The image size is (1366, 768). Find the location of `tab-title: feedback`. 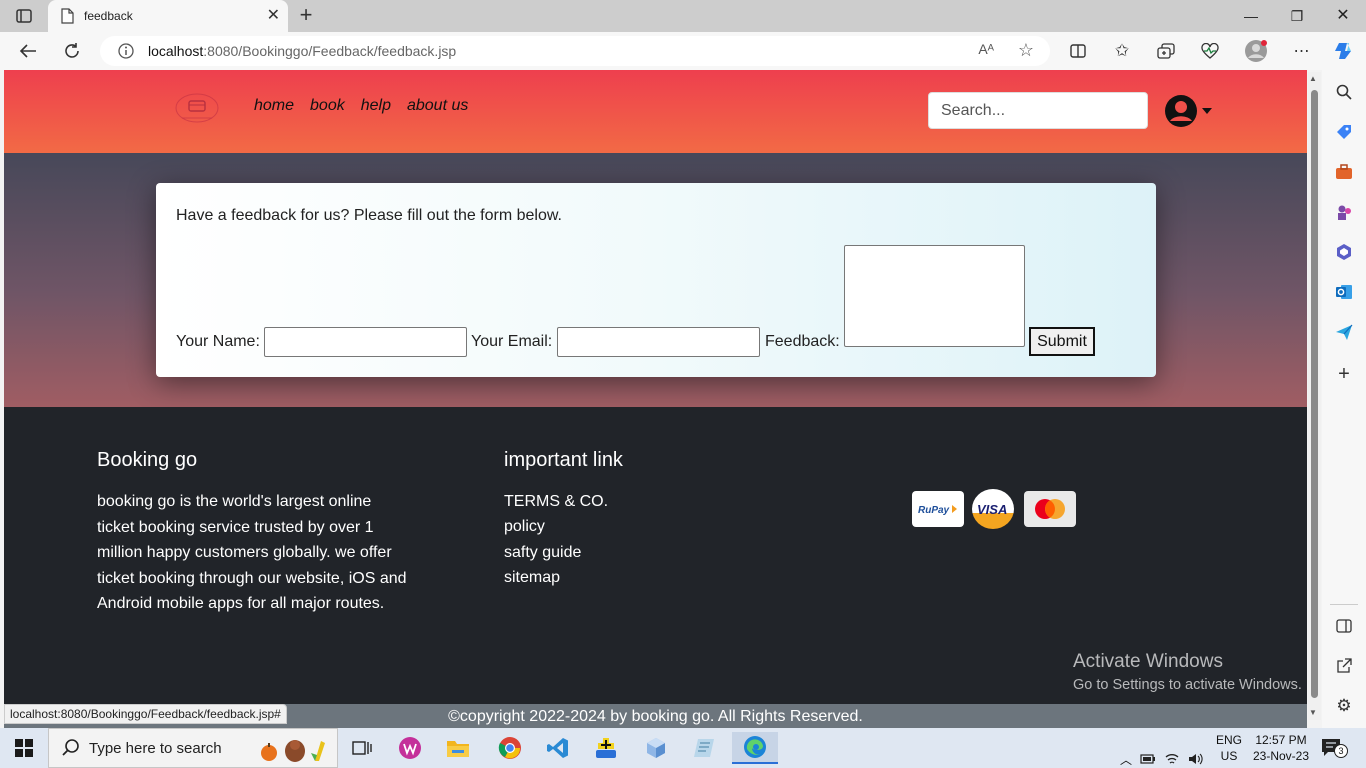

tab-title: feedback is located at coordinates (108, 16).